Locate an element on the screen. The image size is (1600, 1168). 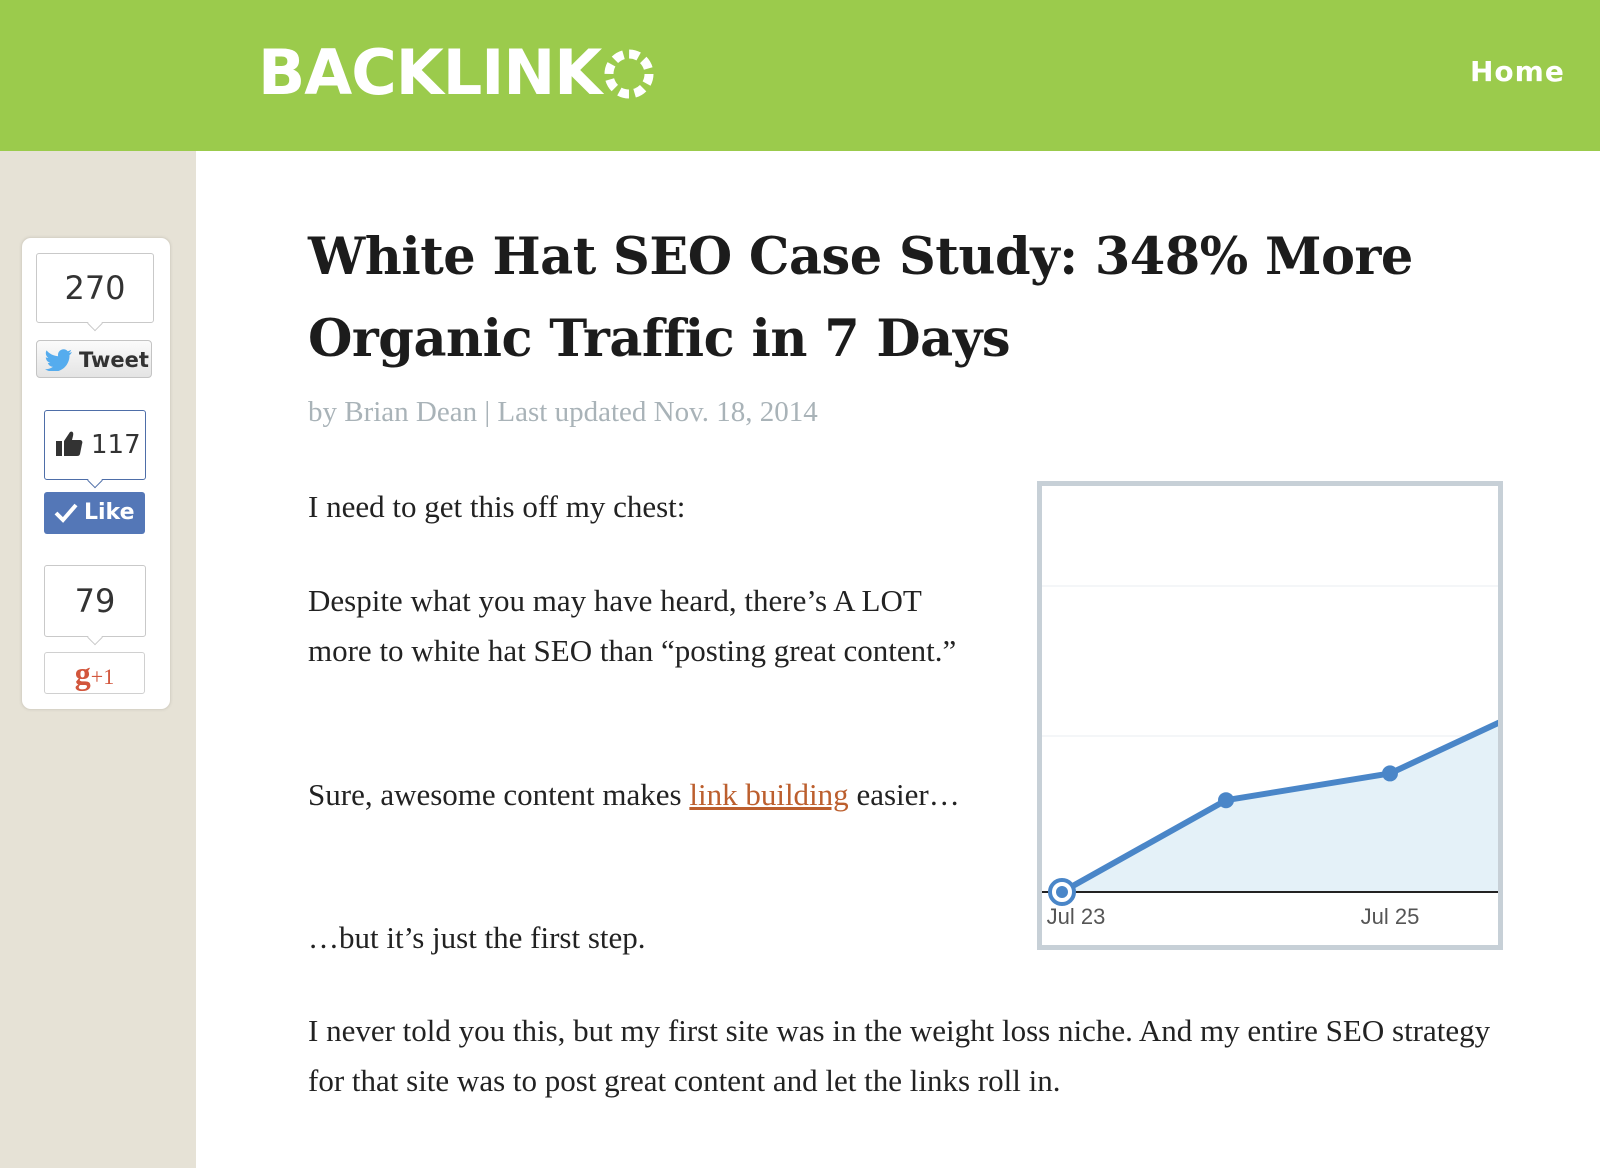
google-plus-icon: g is located at coordinates (82, 673).